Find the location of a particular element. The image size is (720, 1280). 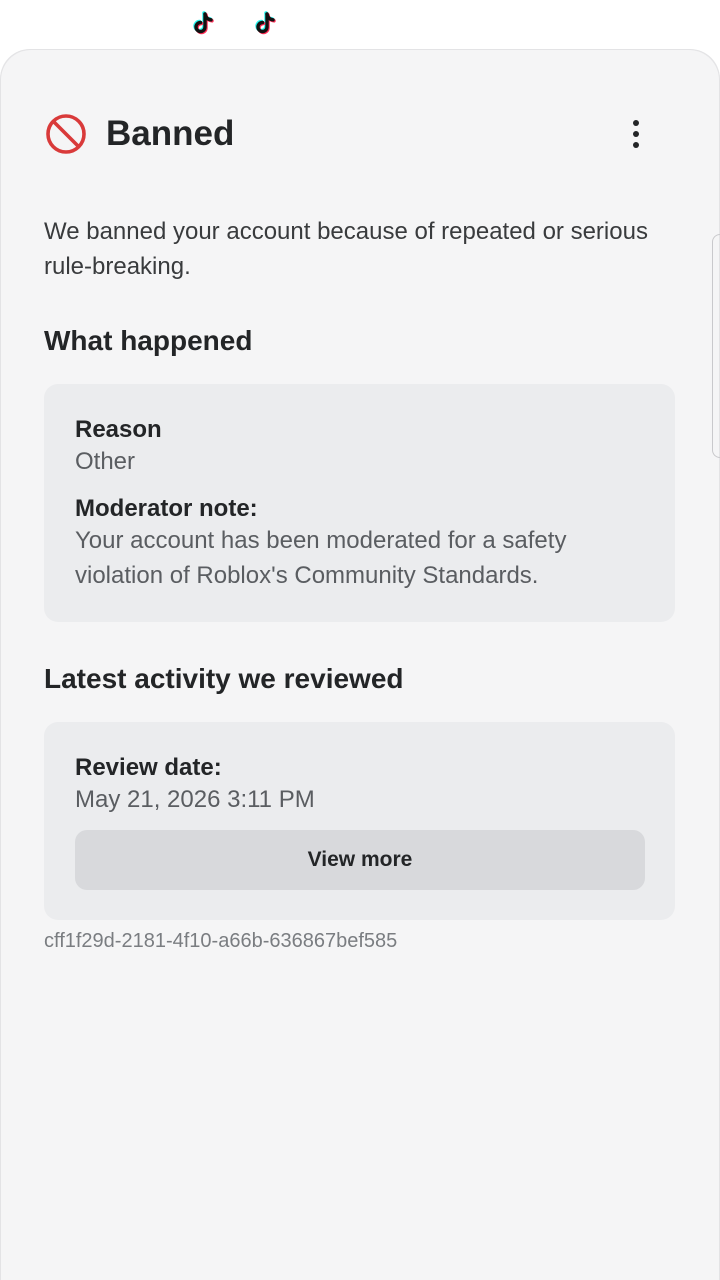

reason-label: Reason is located at coordinates (118, 429).